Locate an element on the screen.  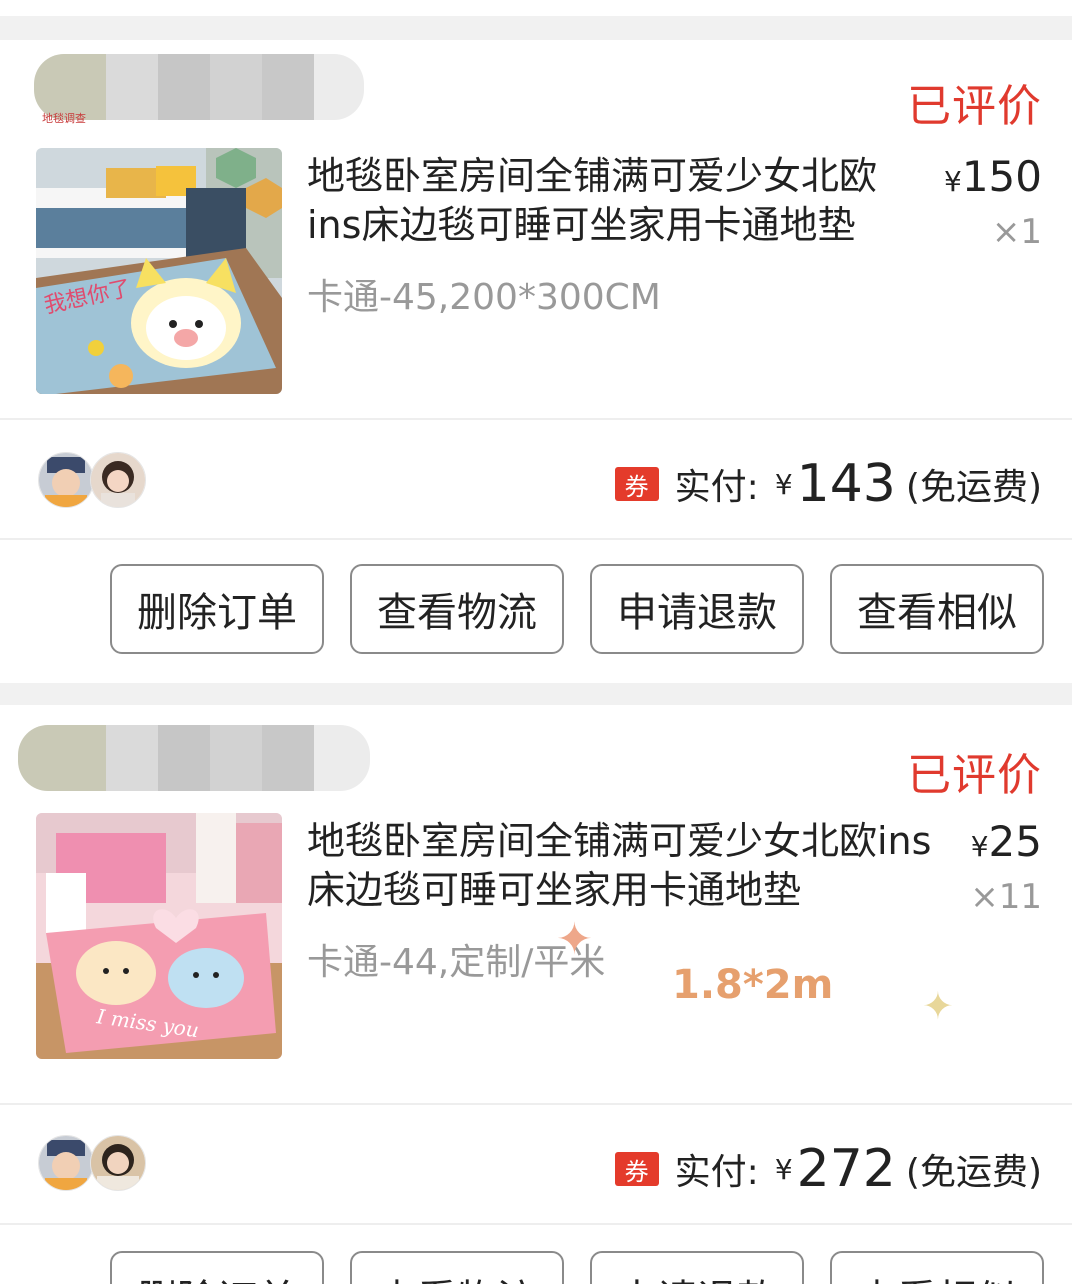
rug-pink-room-image: I miss you is located at coordinates (159, 936).